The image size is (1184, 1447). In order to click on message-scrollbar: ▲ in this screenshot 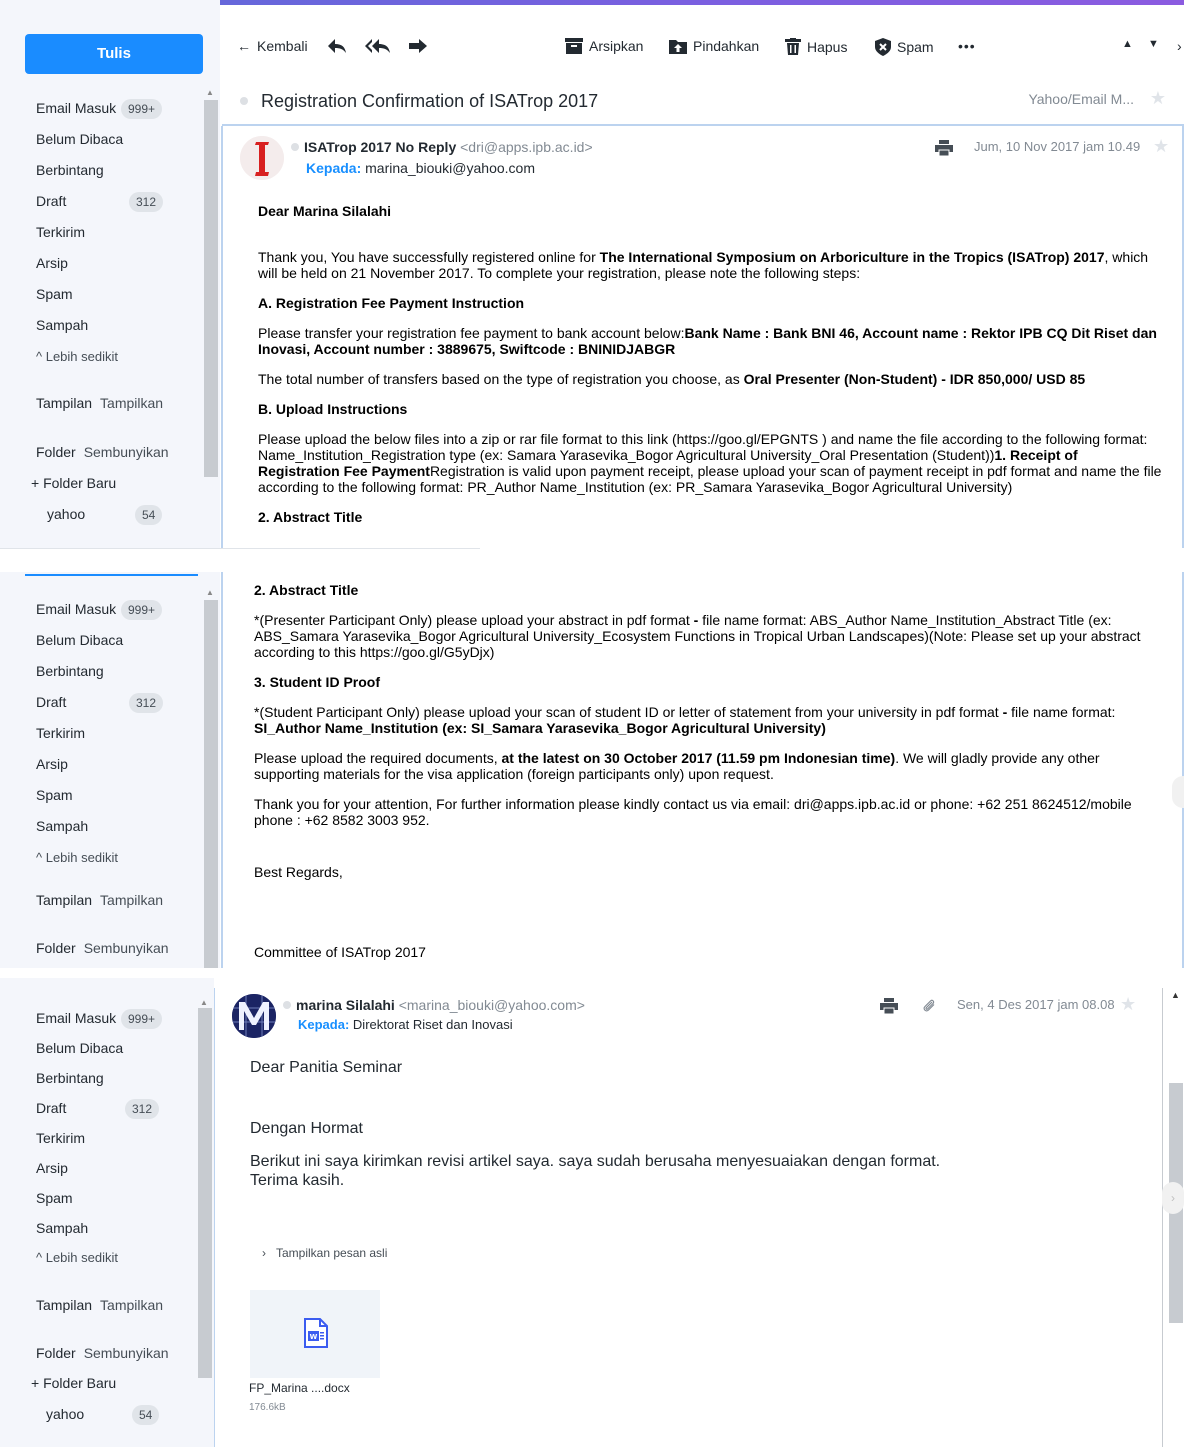, I will do `click(1173, 1217)`.